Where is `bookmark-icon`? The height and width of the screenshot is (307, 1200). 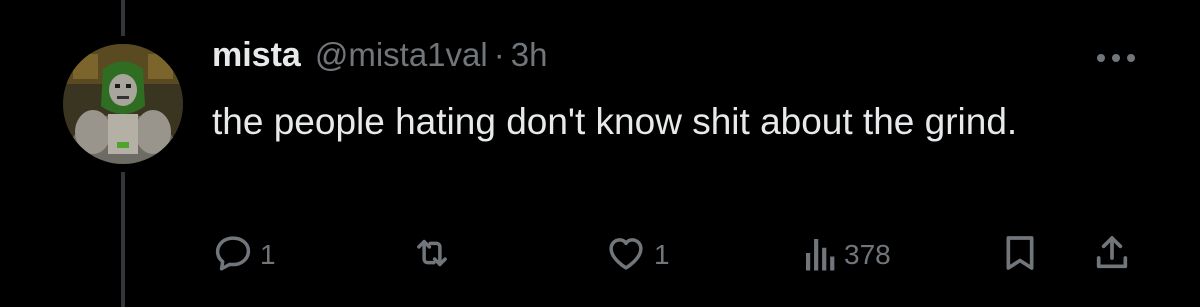
bookmark-icon is located at coordinates (1020, 255).